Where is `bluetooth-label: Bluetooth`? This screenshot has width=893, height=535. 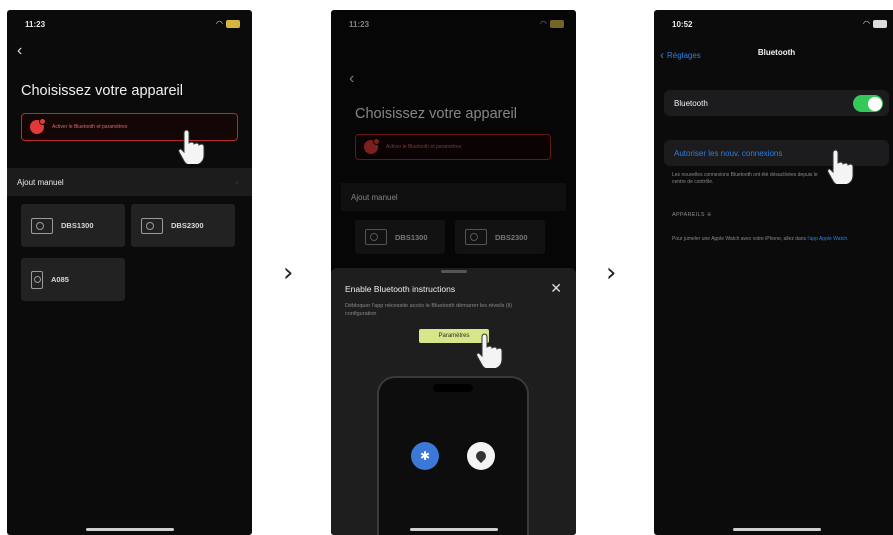 bluetooth-label: Bluetooth is located at coordinates (691, 103).